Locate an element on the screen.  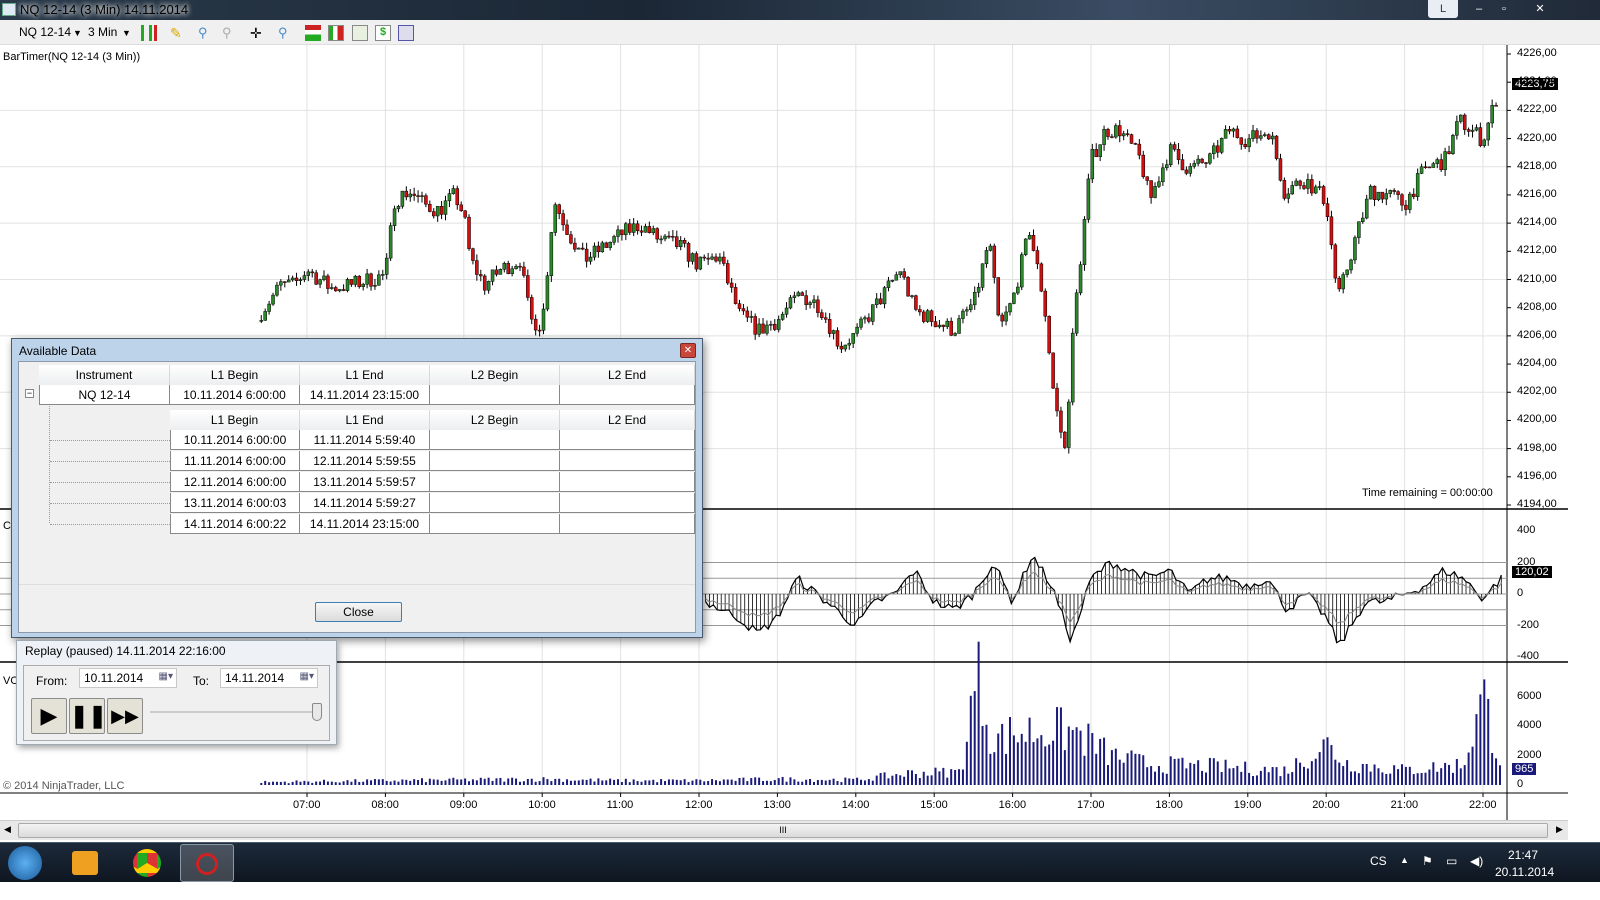
close-button: Close is located at coordinates (358, 612).